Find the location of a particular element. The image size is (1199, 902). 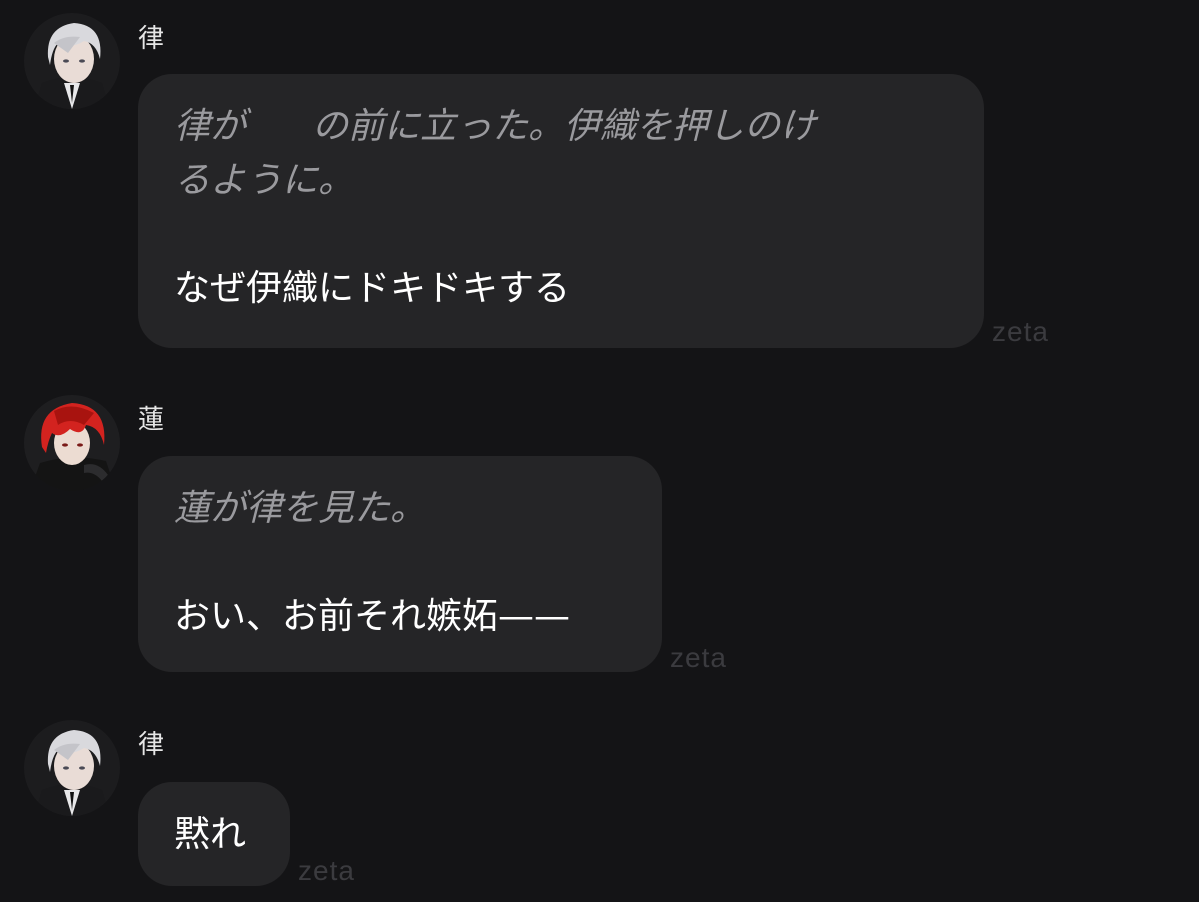

action-text-line: 律が の前に立った。伊織を押しのけ is located at coordinates (495, 126).